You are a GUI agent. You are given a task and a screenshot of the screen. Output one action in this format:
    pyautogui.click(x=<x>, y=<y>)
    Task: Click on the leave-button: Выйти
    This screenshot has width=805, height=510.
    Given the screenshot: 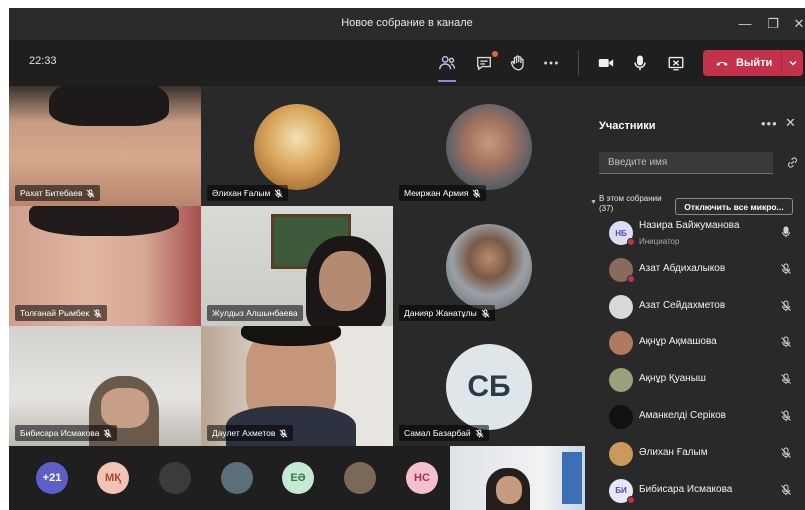 What is the action you would take?
    pyautogui.click(x=753, y=63)
    